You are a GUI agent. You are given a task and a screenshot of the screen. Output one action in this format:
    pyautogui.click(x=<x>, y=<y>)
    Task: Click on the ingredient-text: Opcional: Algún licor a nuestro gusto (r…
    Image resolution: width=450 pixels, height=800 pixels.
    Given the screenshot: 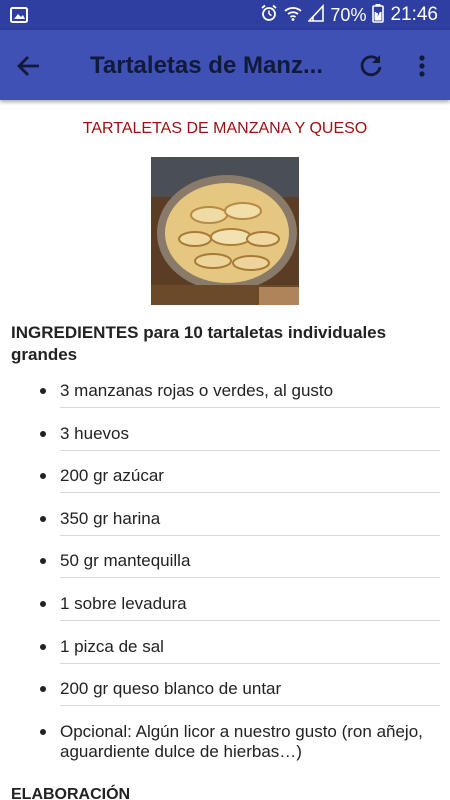 What is the action you would take?
    pyautogui.click(x=241, y=741)
    